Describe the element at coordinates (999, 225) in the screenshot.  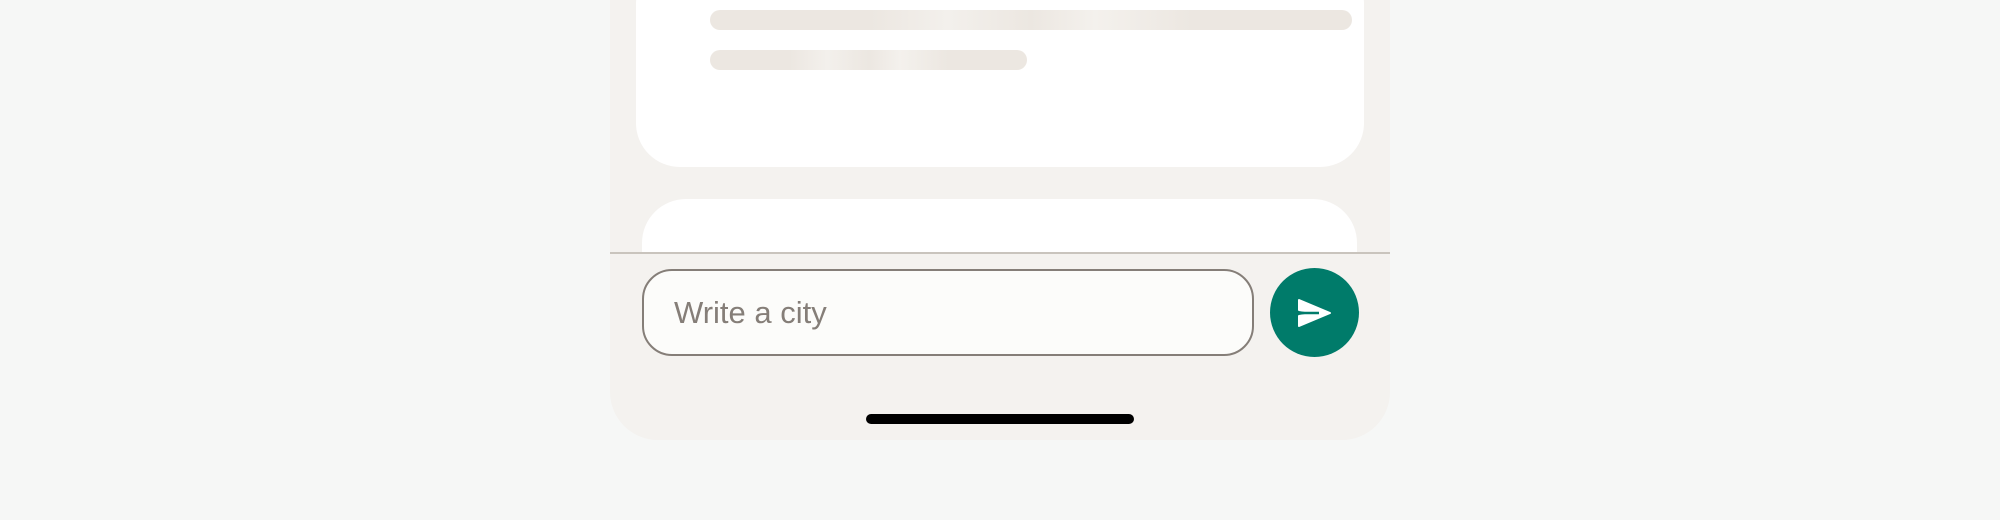
I see `result-card` at that location.